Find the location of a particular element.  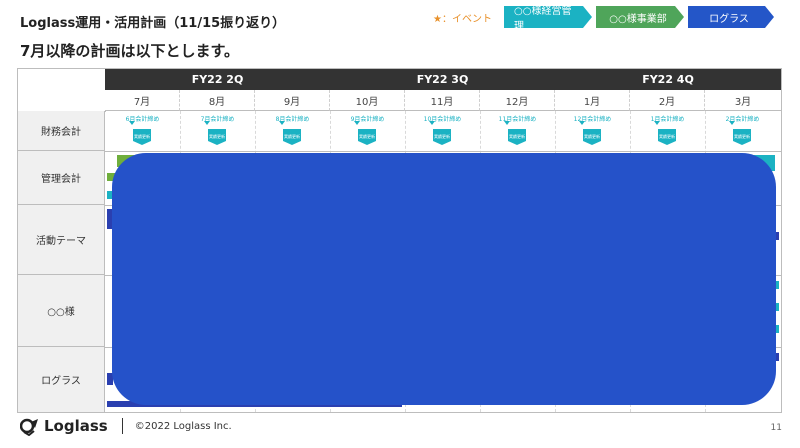

finance-event-label: 1月会計締め is located at coordinates (667, 119).